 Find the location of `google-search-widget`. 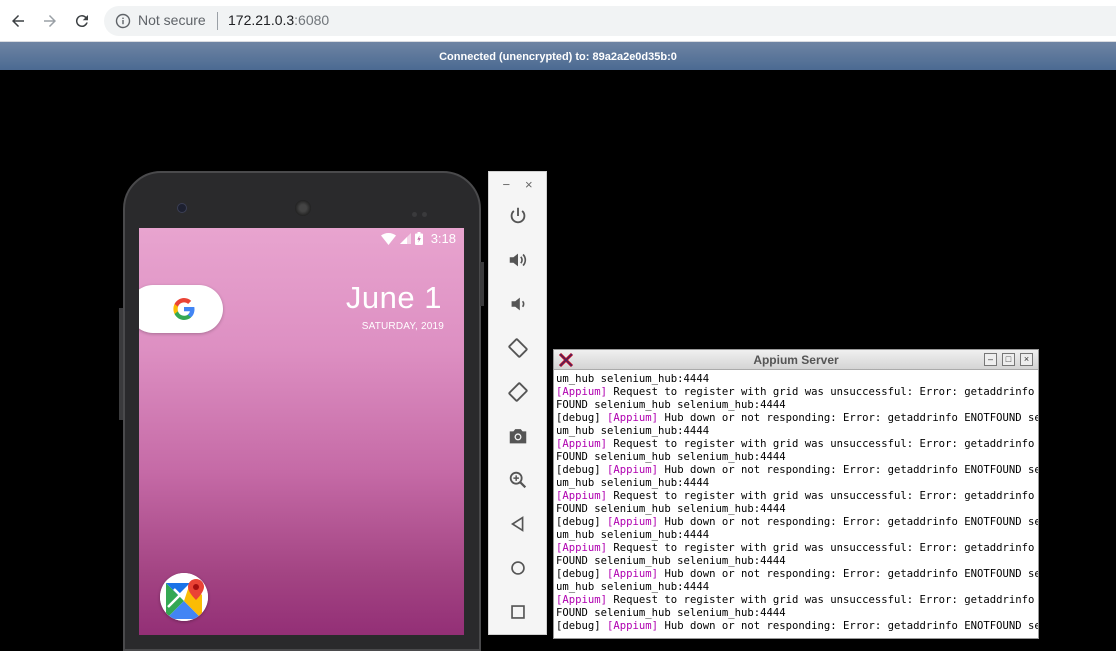

google-search-widget is located at coordinates (181, 309).